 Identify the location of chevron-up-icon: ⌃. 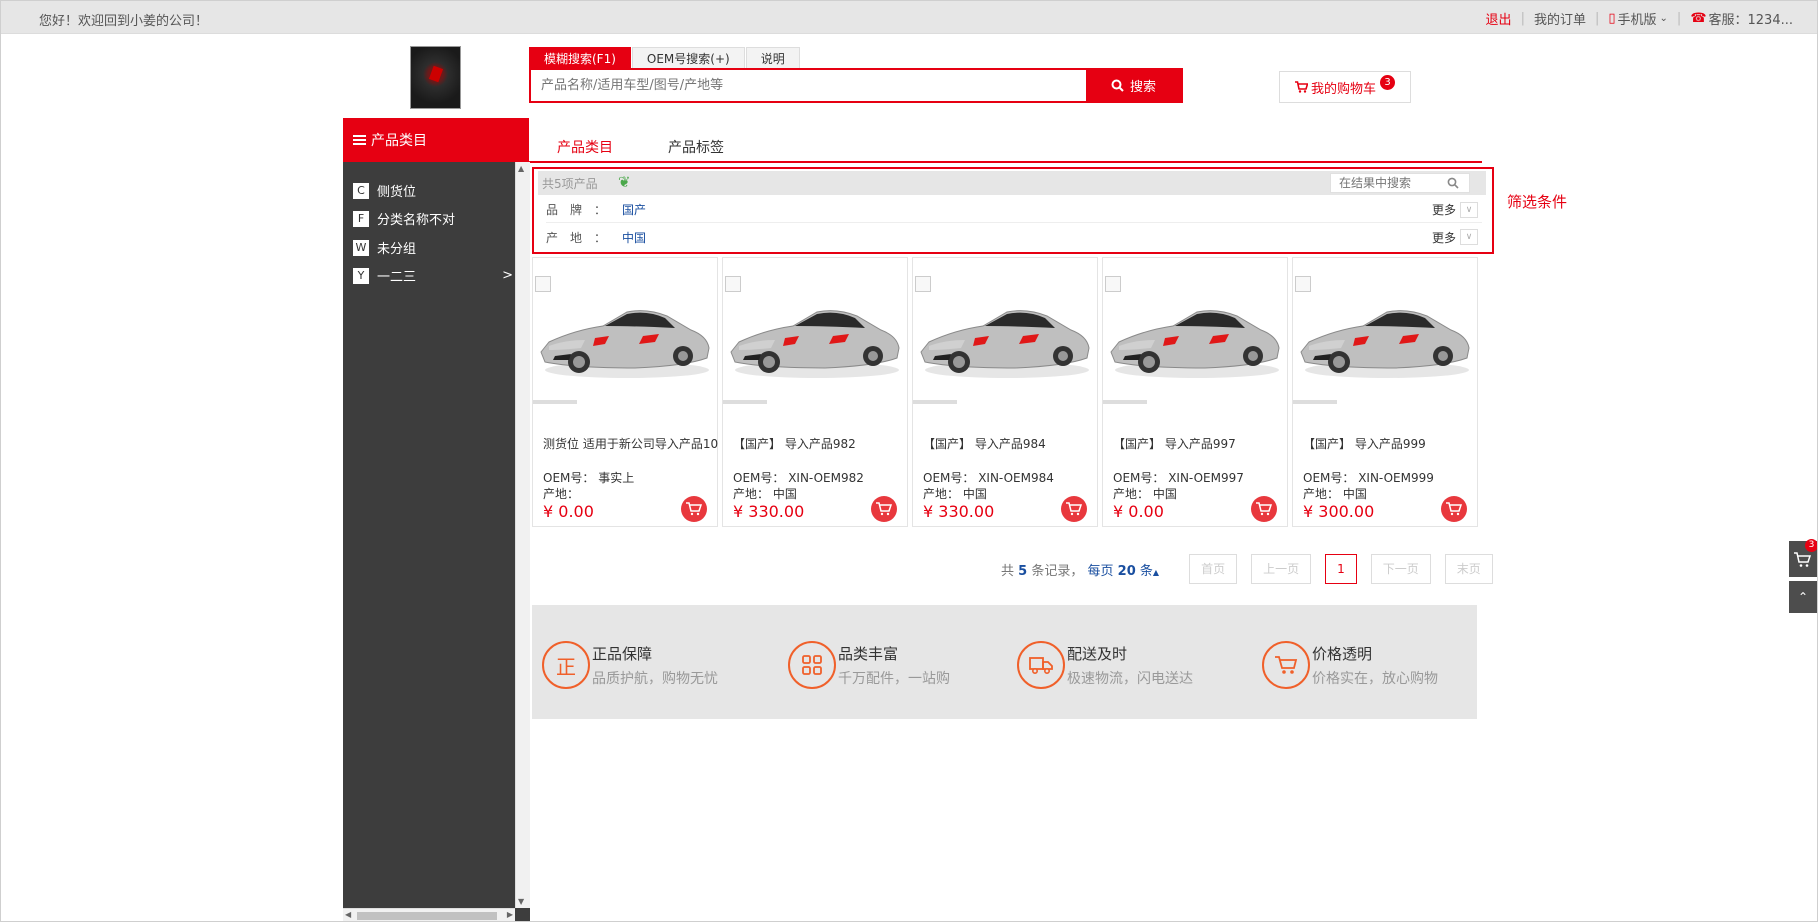
(1803, 597).